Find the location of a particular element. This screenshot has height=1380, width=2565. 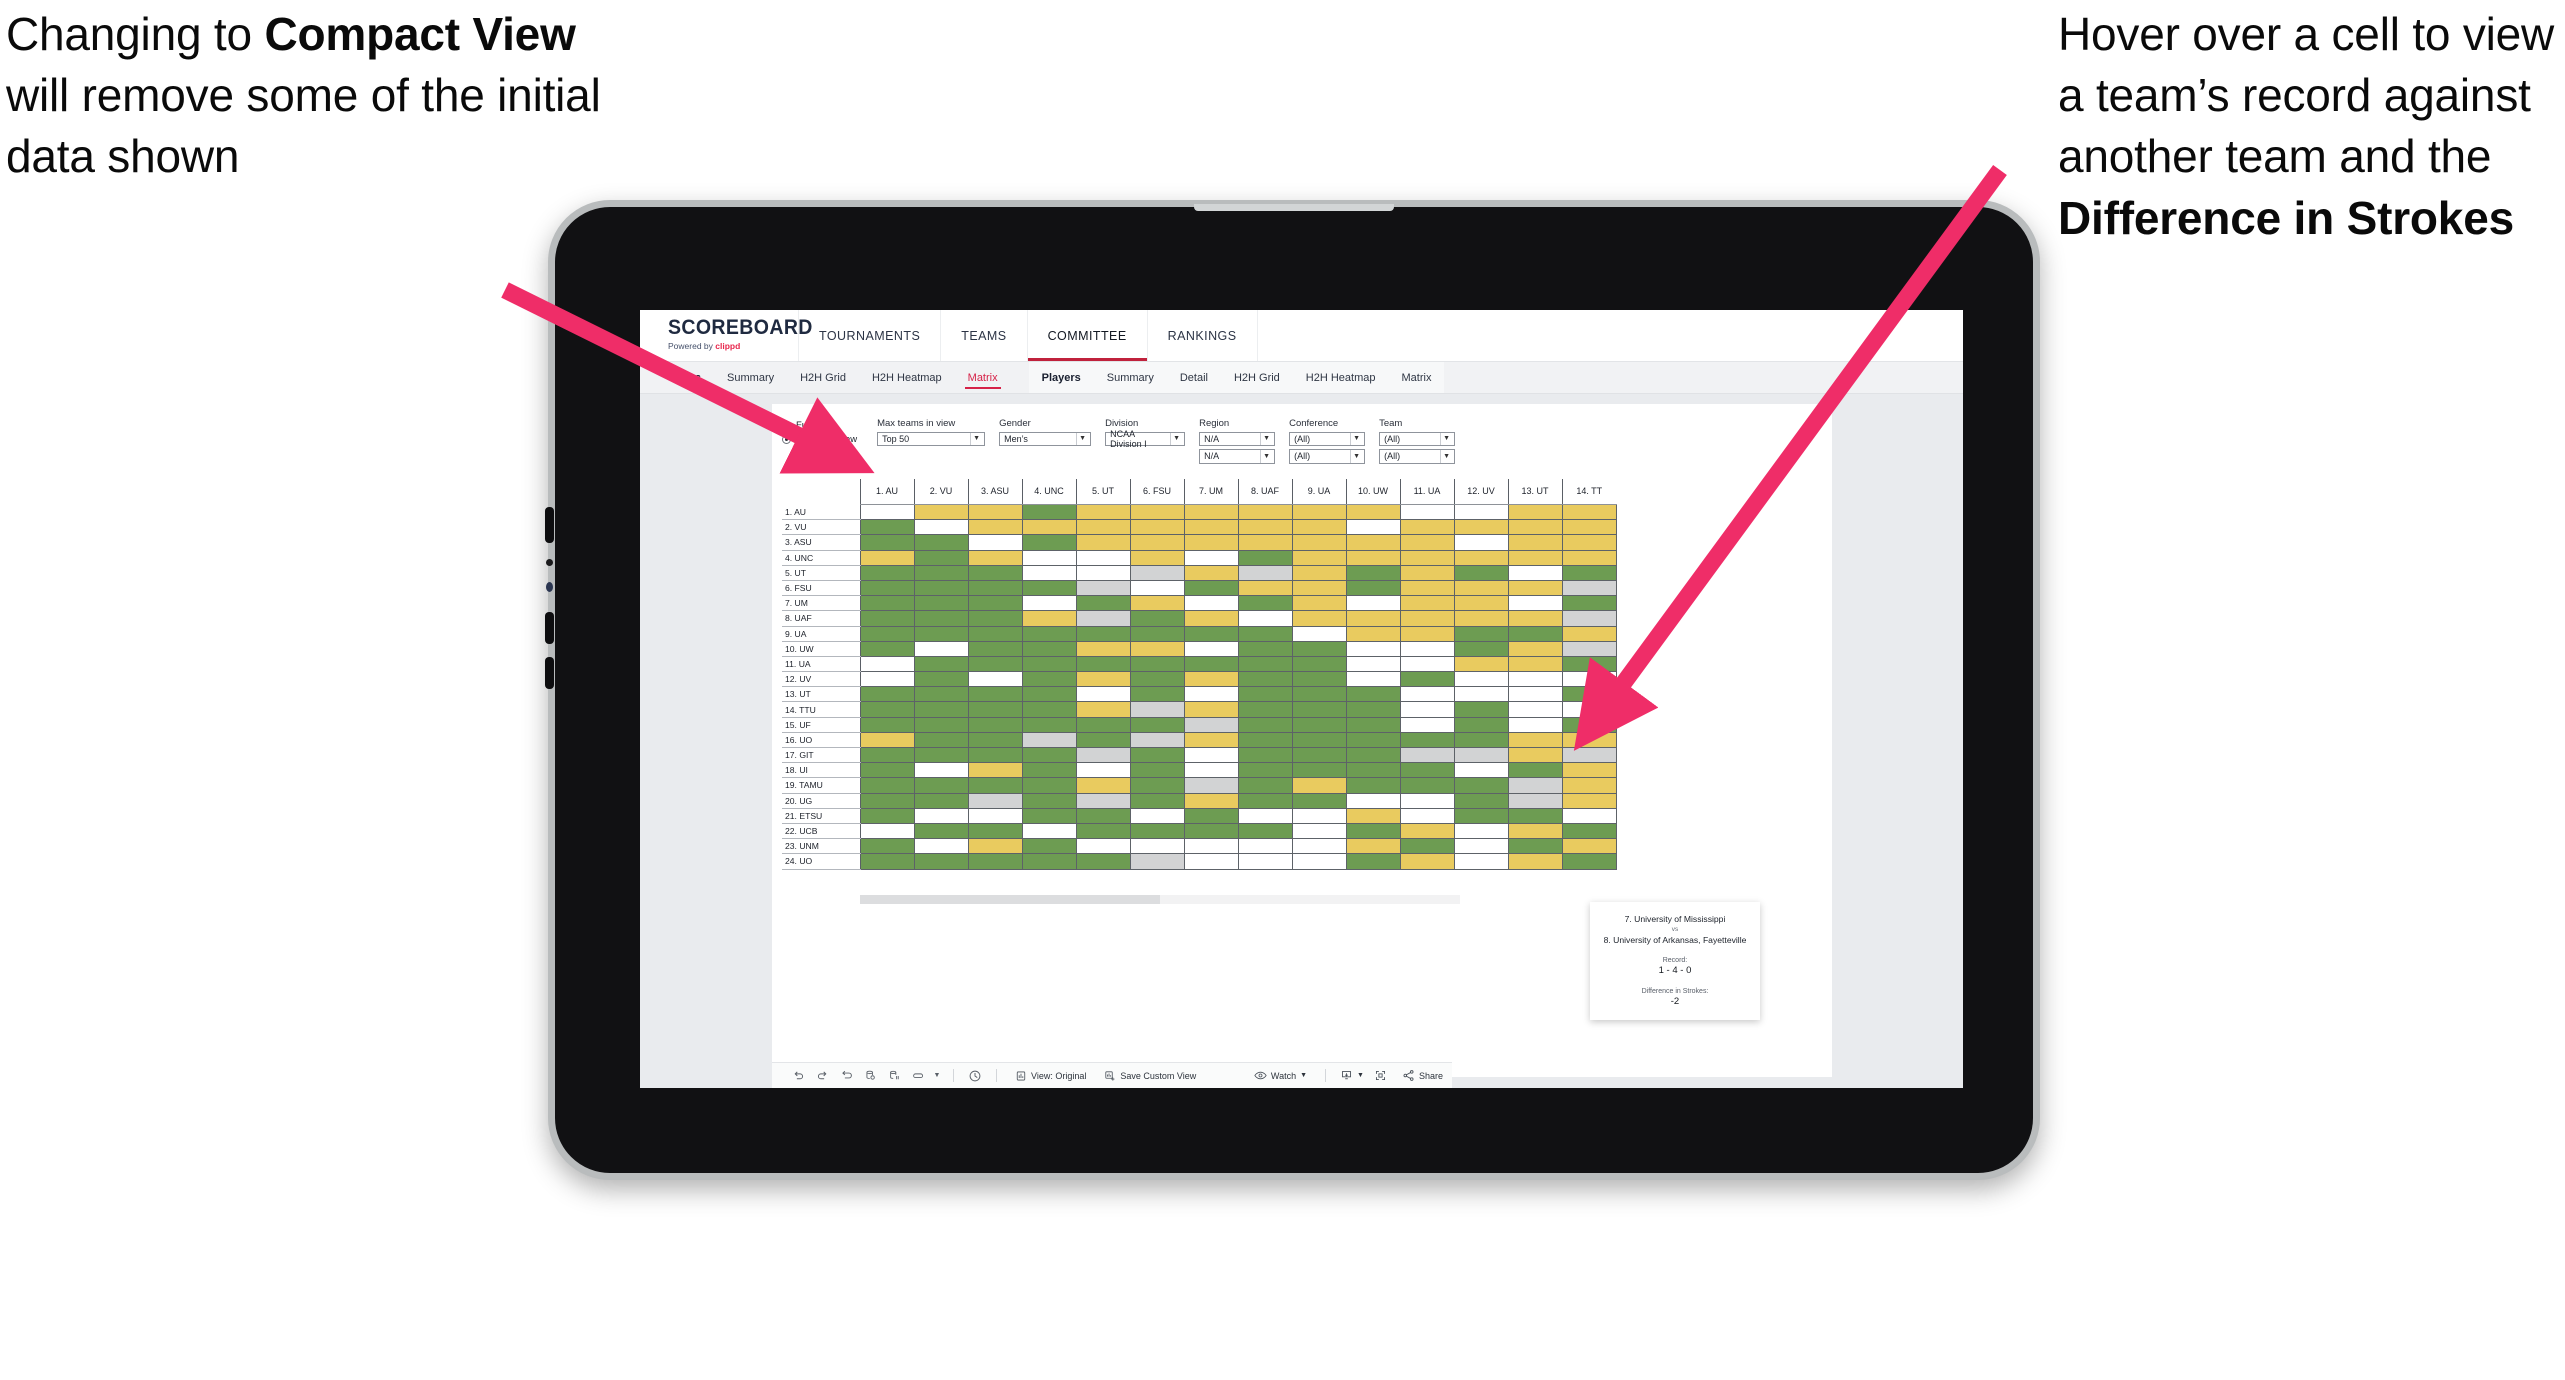

select-region-primary: N/A ▼ is located at coordinates (1237, 438).